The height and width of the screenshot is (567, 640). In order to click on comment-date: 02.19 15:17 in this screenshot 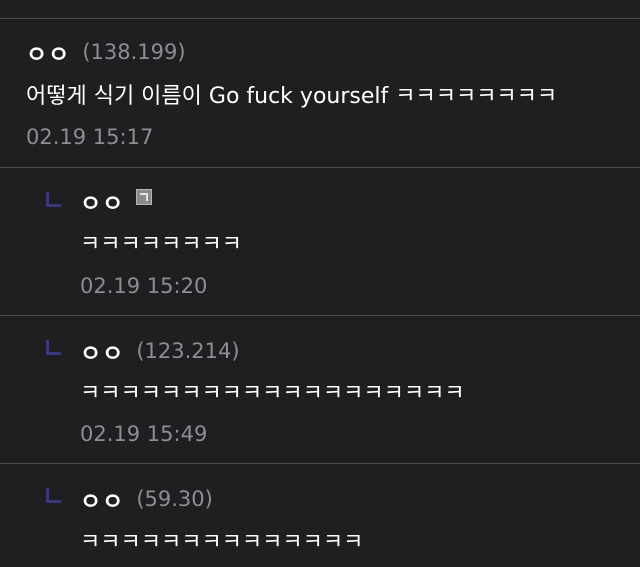, I will do `click(90, 137)`.